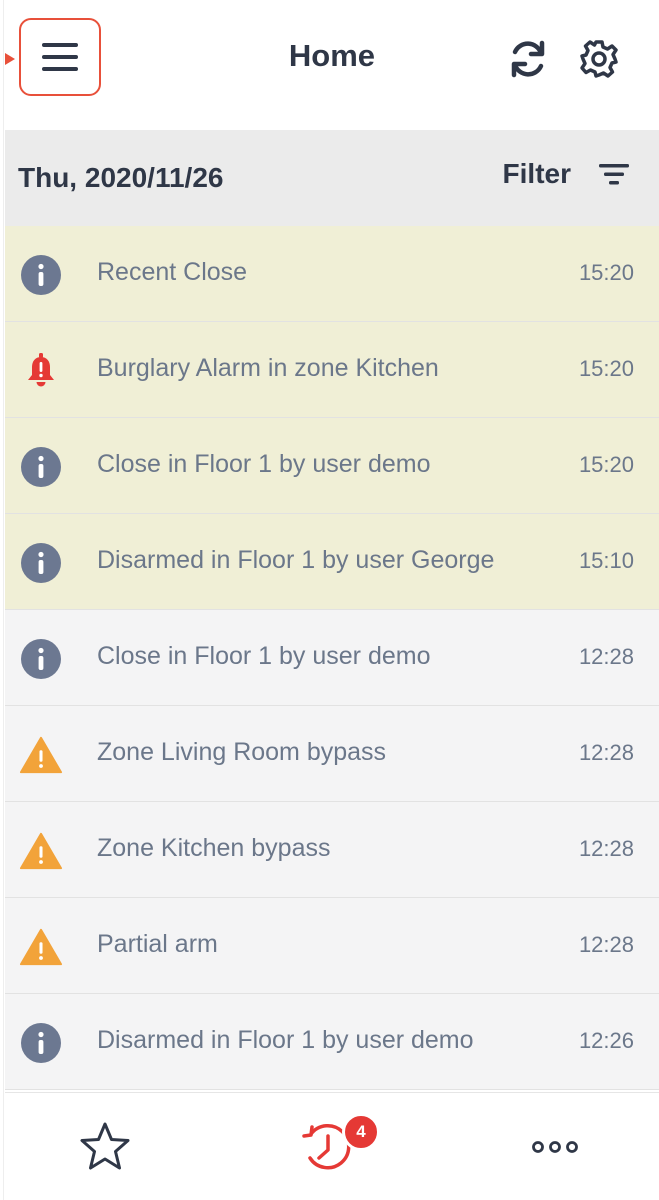 The image size is (659, 1200). I want to click on more-tab, so click(555, 1147).